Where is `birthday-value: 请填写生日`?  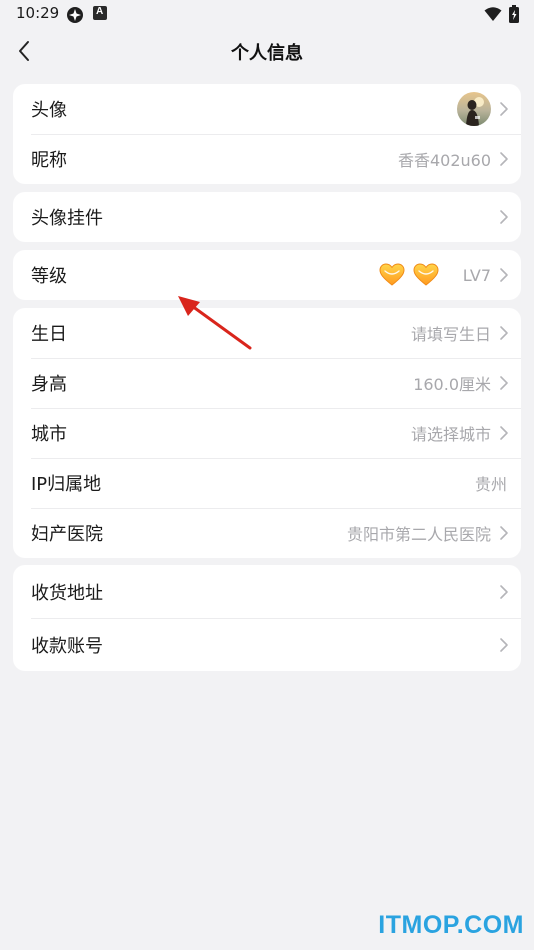
birthday-value: 请填写生日 is located at coordinates (450, 334).